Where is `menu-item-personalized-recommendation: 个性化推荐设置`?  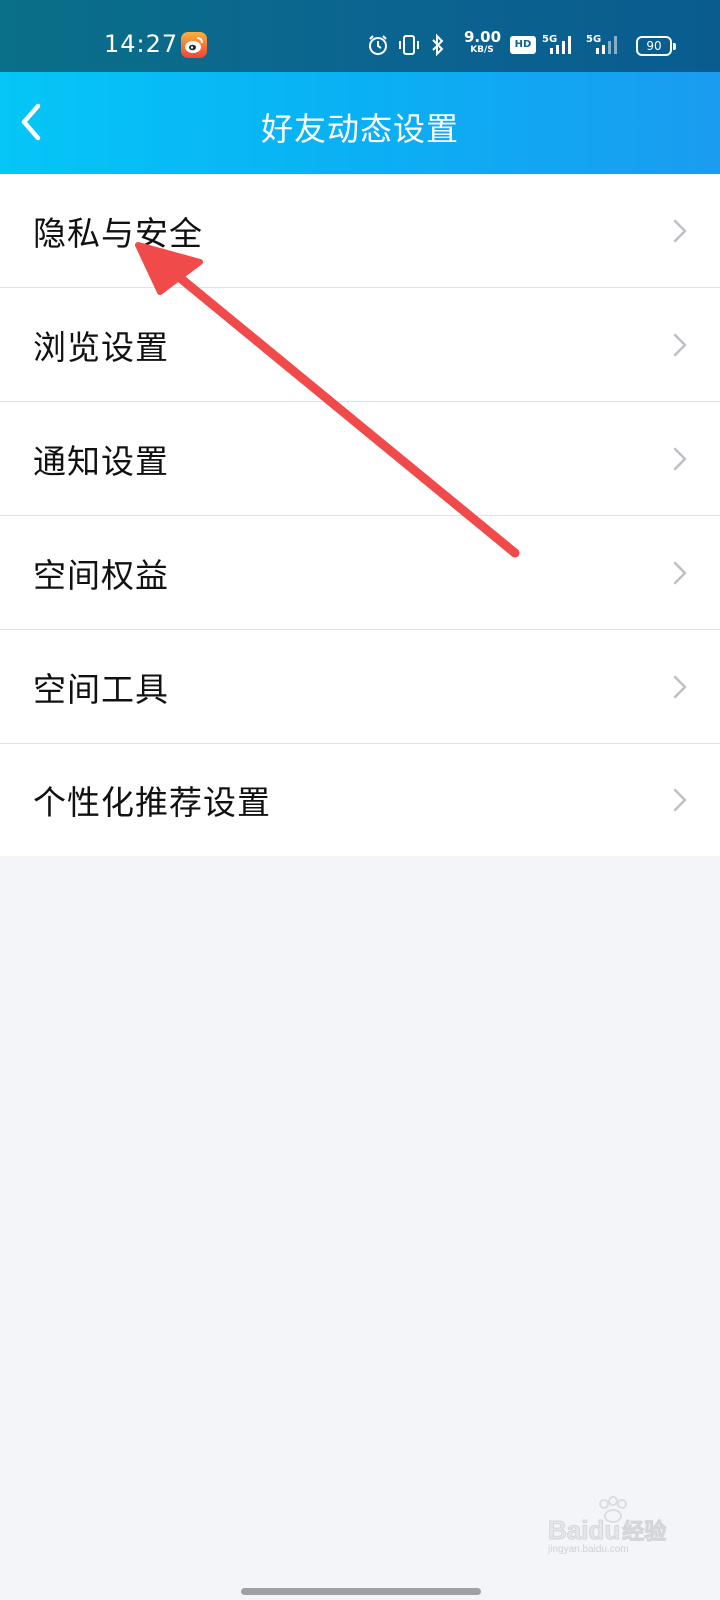 menu-item-personalized-recommendation: 个性化推荐设置 is located at coordinates (360, 800).